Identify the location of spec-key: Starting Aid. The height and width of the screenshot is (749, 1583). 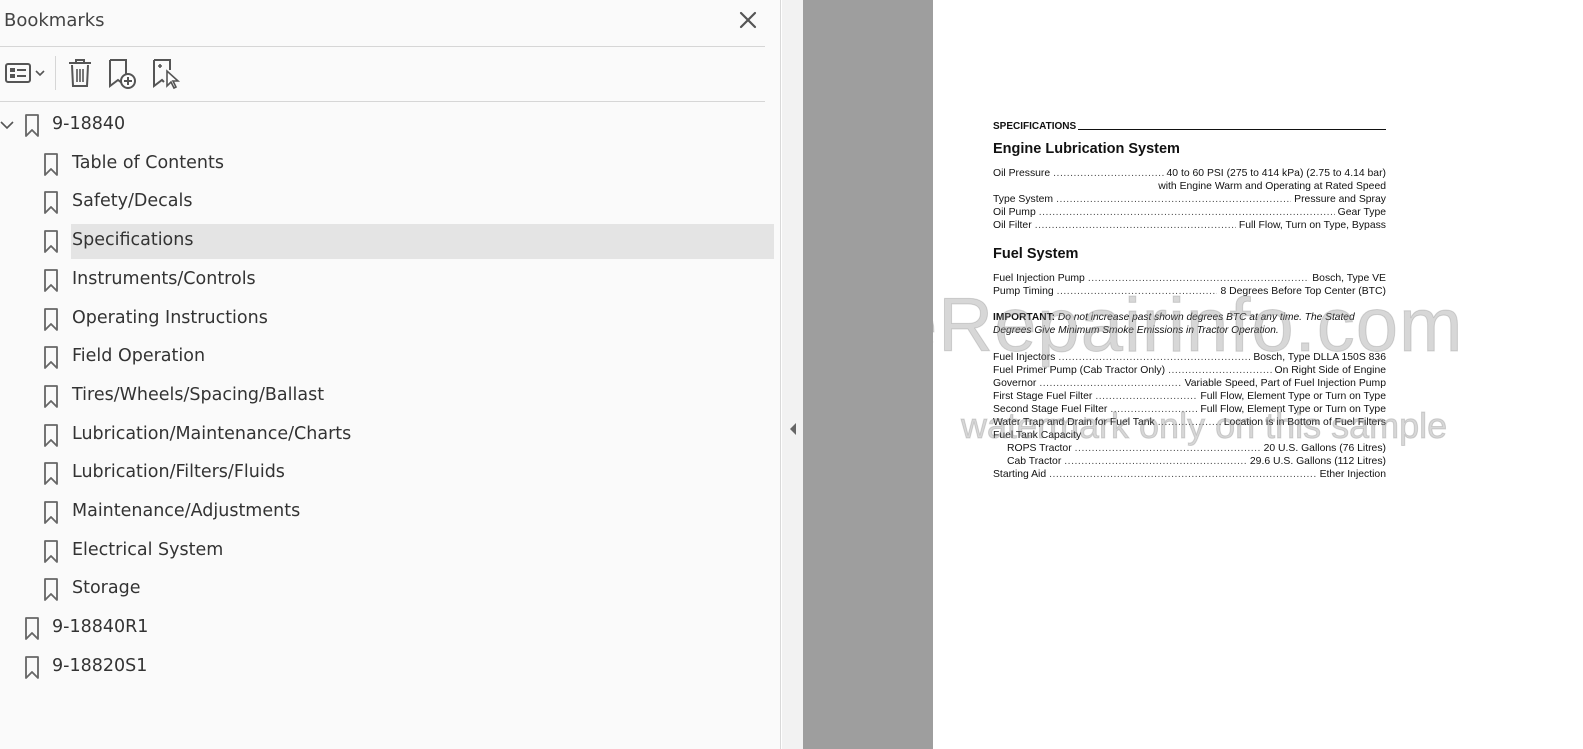
(1020, 474).